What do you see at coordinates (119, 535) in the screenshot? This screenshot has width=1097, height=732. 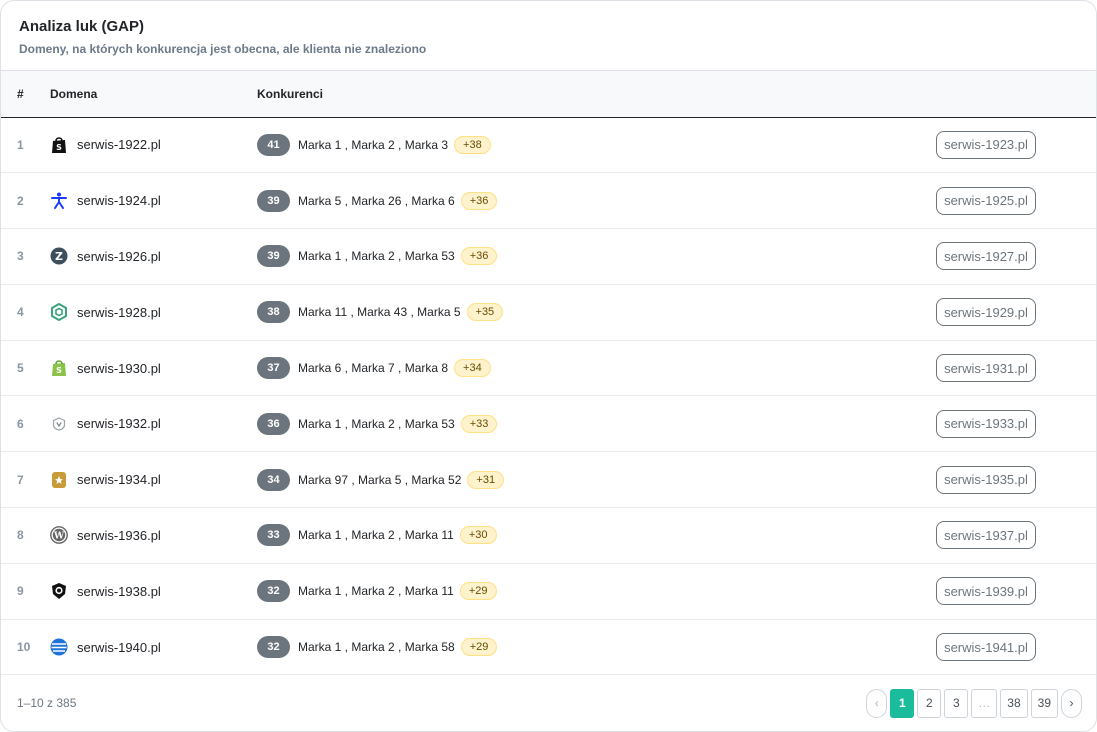 I see `domain-name: serwis-1936.pl` at bounding box center [119, 535].